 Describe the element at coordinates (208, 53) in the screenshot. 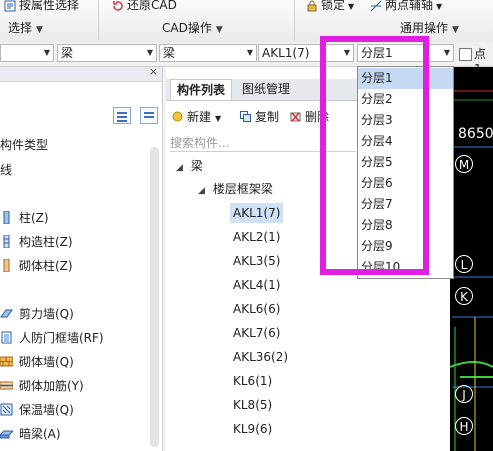

I see `type-select: 梁 ▼` at that location.